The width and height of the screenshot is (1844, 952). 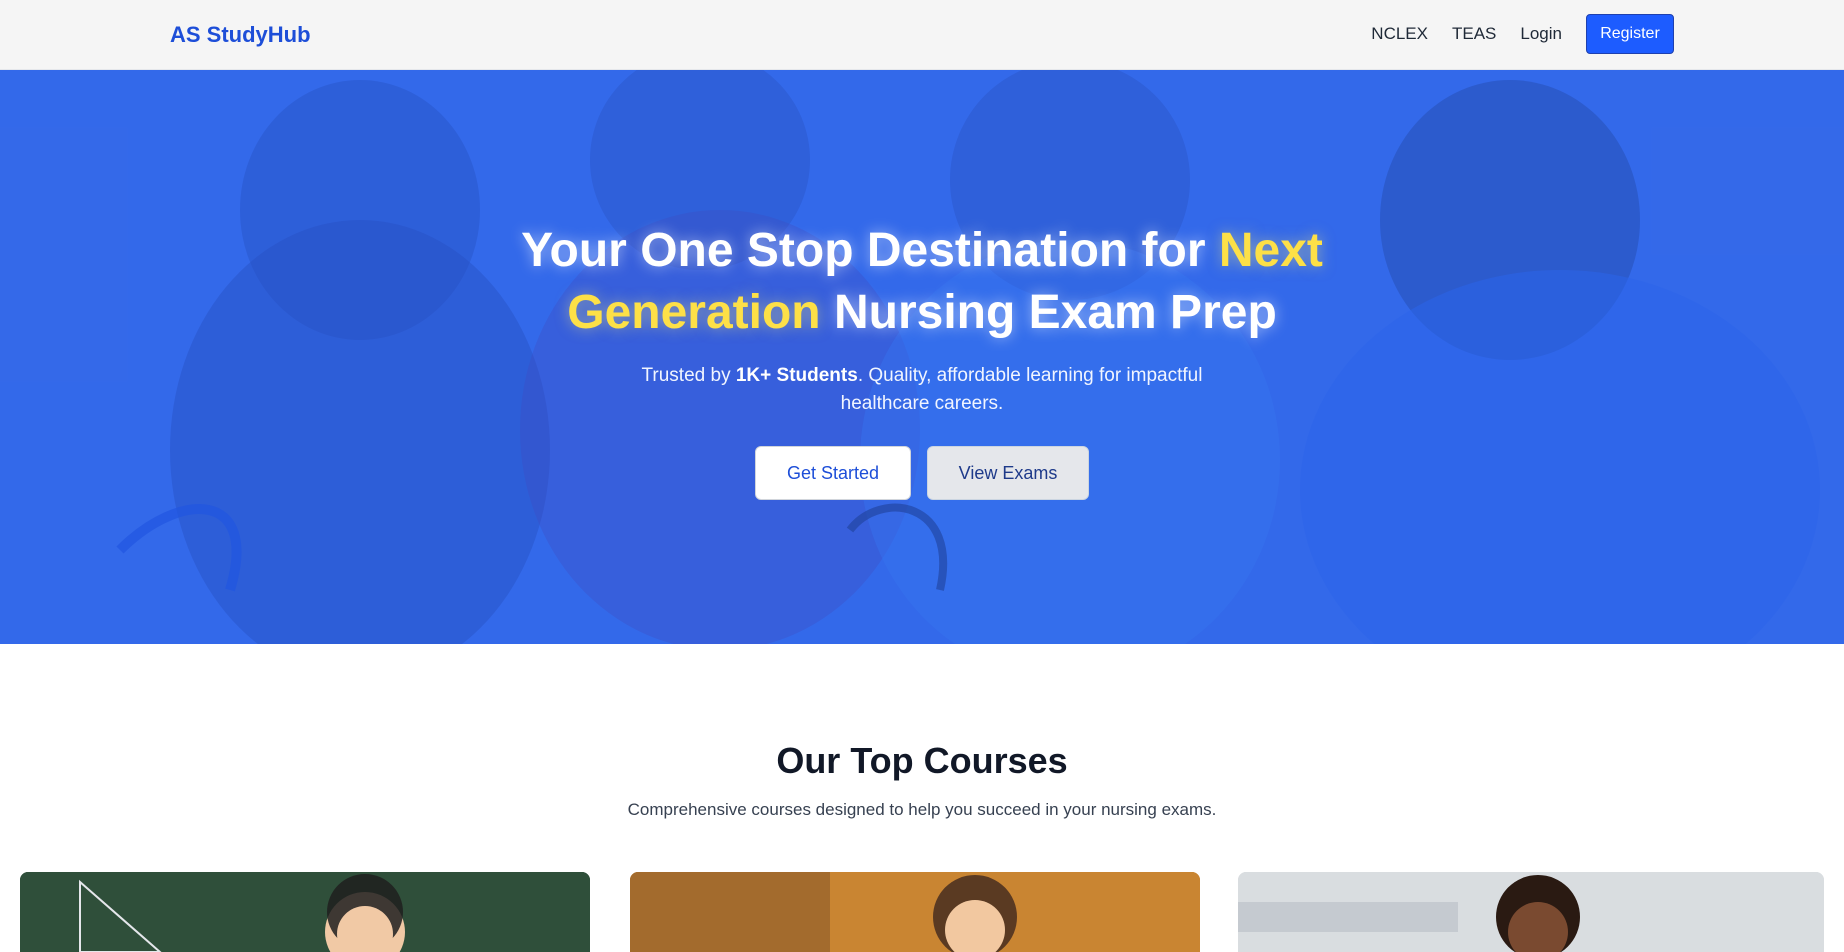 I want to click on course-card-3-image, so click(x=1531, y=912).